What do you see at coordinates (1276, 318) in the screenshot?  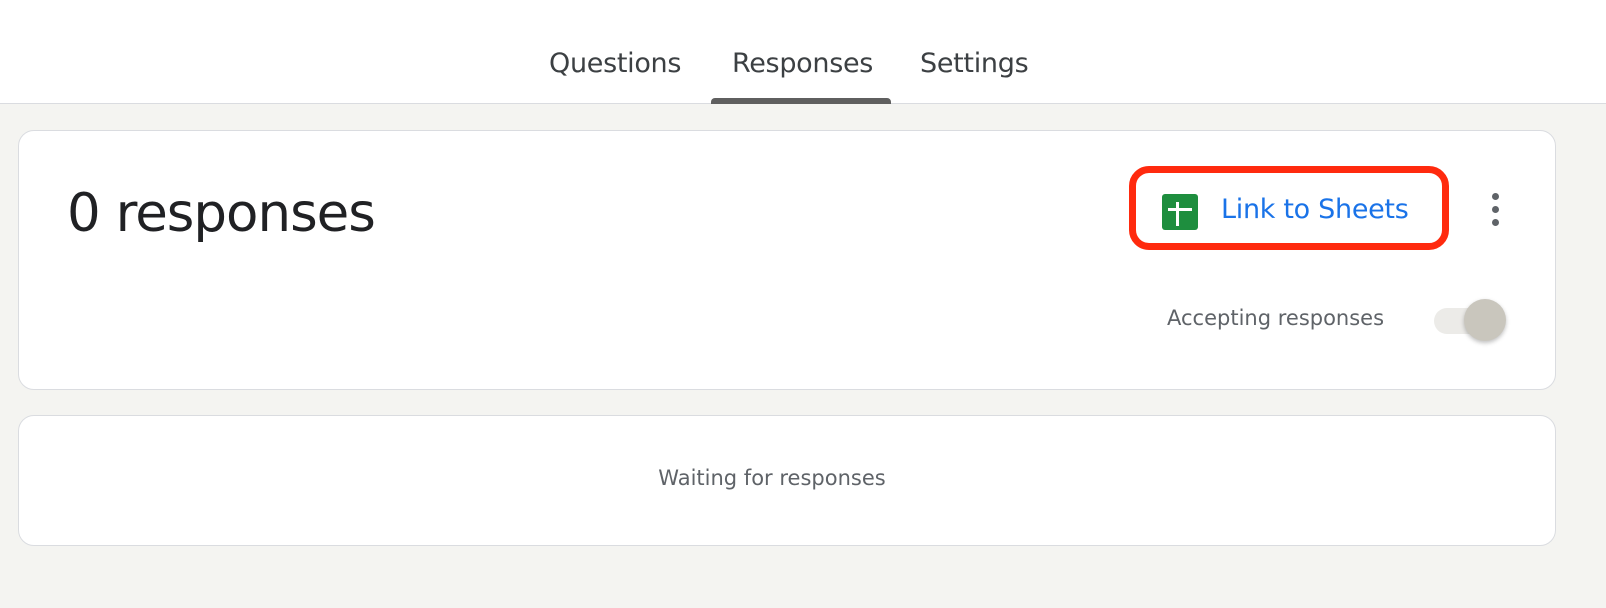 I see `accepting-responses-label: Accepting responses` at bounding box center [1276, 318].